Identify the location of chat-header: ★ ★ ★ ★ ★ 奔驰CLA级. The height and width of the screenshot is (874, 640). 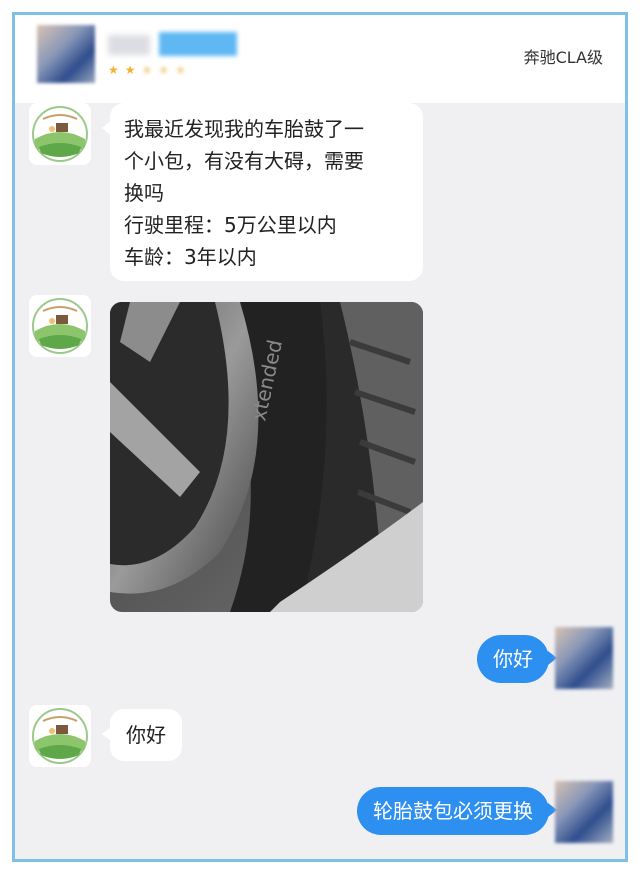
(320, 59).